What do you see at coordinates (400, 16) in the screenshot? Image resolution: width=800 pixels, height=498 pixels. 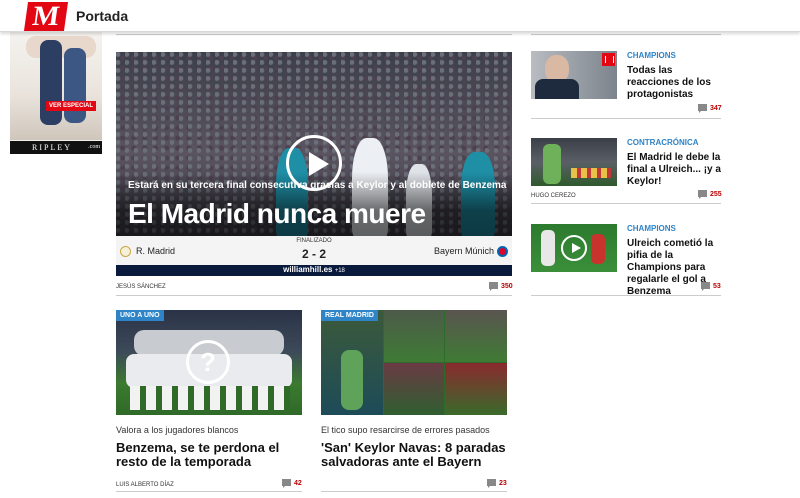 I see `top-bar: M Portada` at bounding box center [400, 16].